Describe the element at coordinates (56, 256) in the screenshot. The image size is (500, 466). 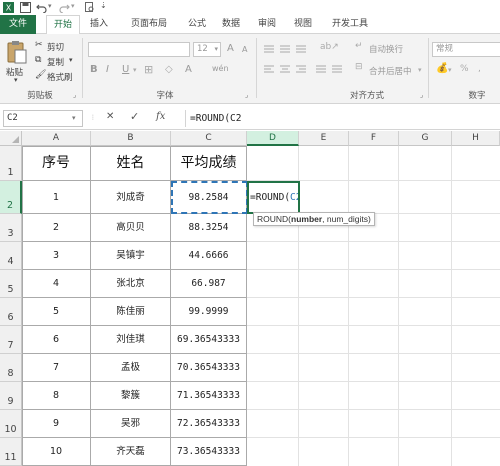
I see `table-cell-index: 3` at that location.